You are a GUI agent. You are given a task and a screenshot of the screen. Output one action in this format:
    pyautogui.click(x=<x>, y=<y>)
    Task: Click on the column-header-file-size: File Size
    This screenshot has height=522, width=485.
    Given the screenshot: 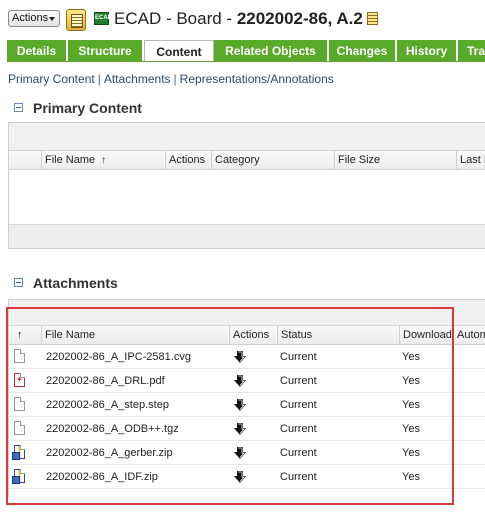 What is the action you would take?
    pyautogui.click(x=395, y=160)
    